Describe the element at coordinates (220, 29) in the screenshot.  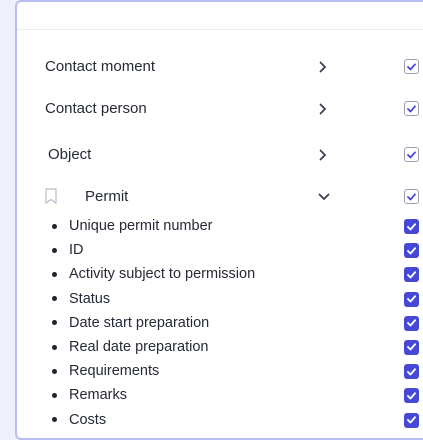
I see `panel-divider` at that location.